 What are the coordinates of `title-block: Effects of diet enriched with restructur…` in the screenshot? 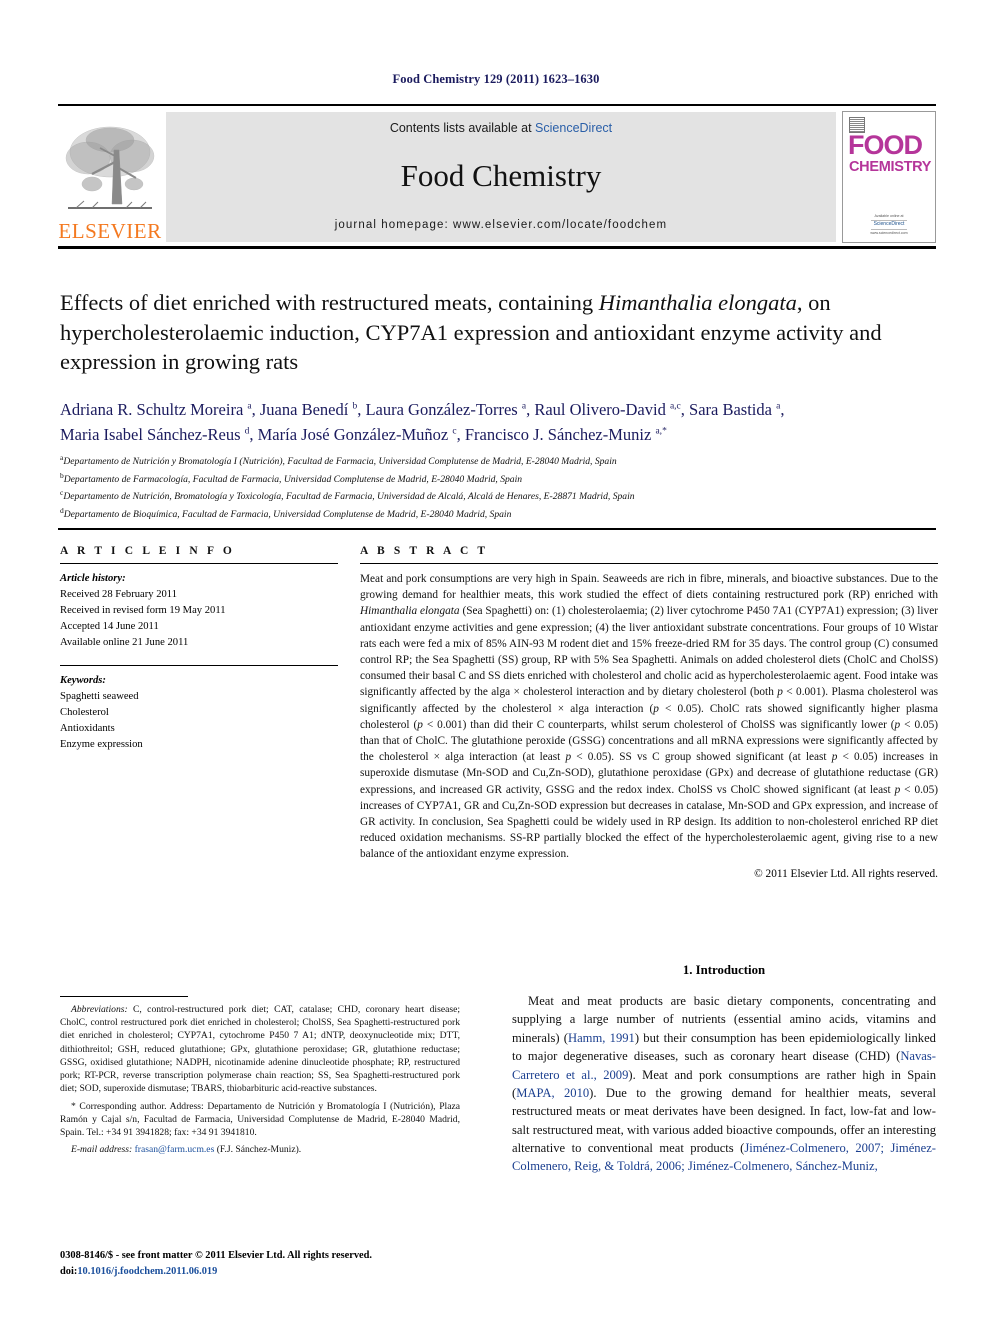 It's located at (498, 332).